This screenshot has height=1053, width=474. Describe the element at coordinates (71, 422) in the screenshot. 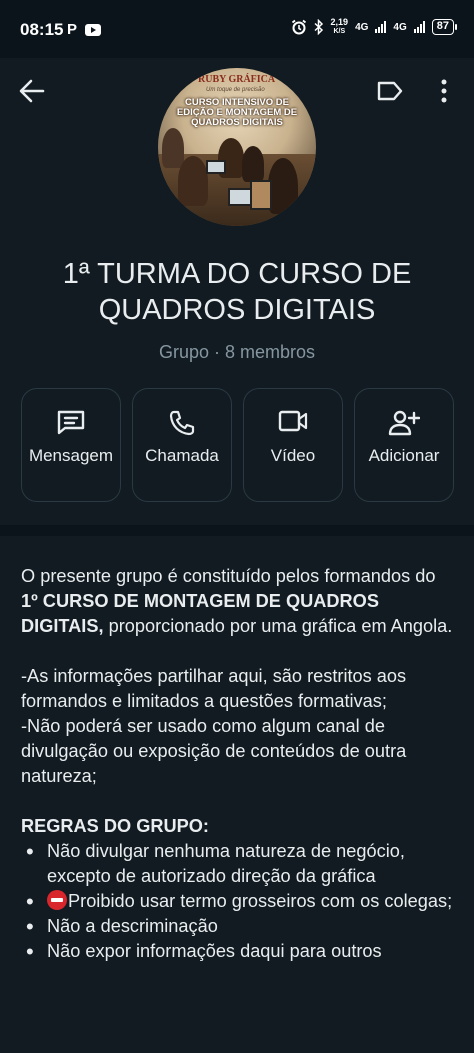

I see `message-icon` at that location.